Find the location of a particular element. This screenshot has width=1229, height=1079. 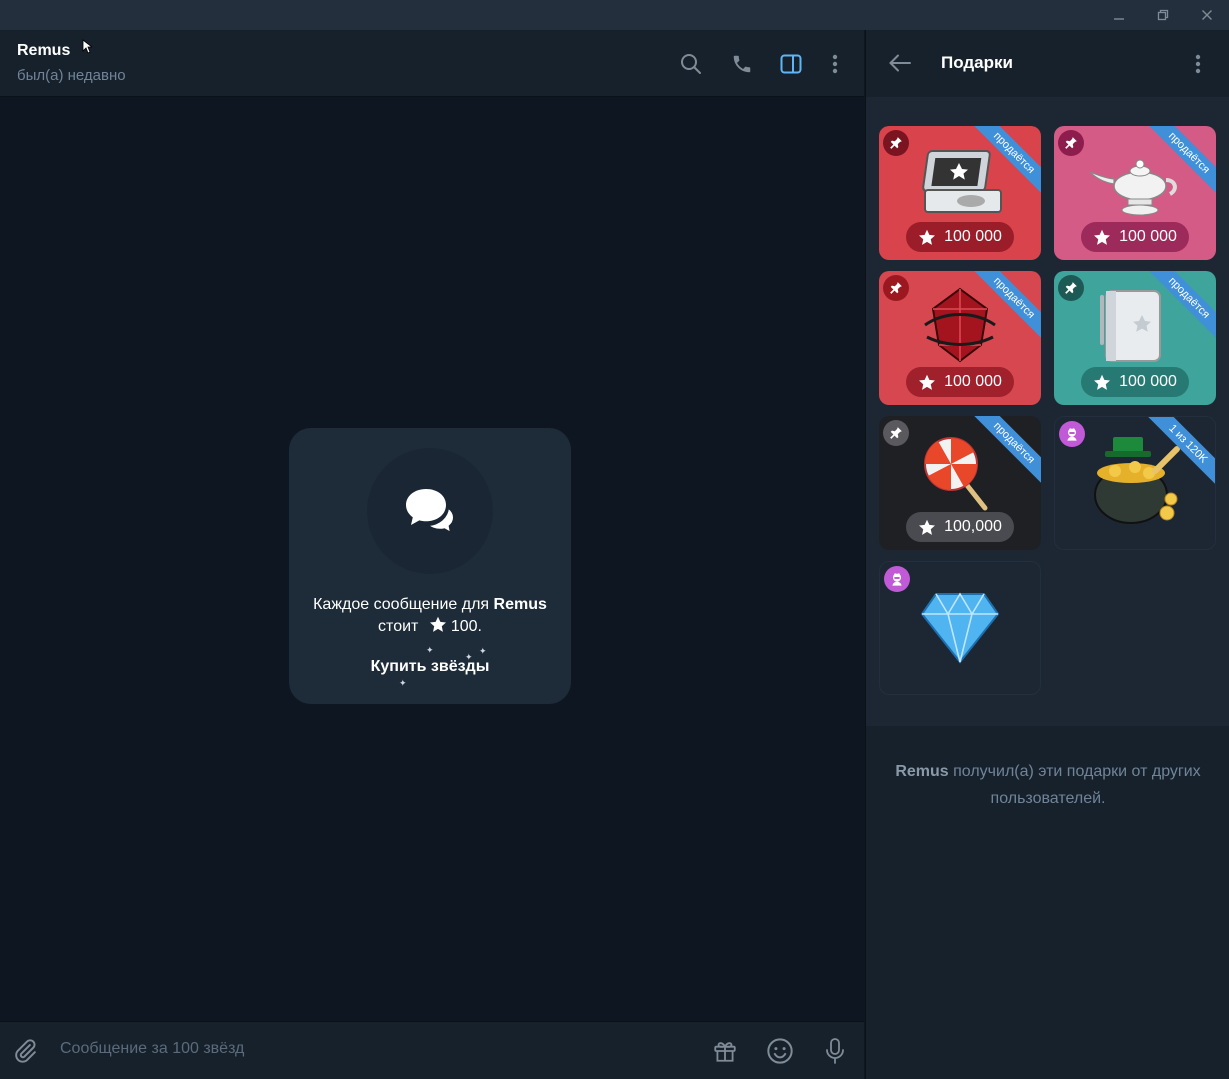

crystal-icon is located at coordinates (960, 325).